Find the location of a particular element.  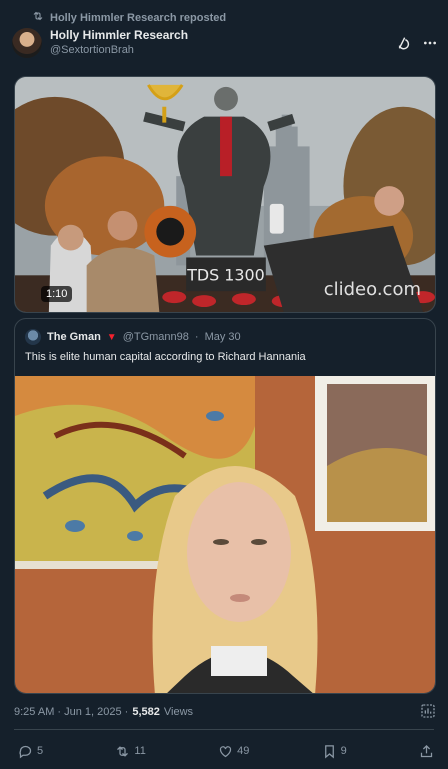

quote-display-name: The Gman is located at coordinates (74, 337).